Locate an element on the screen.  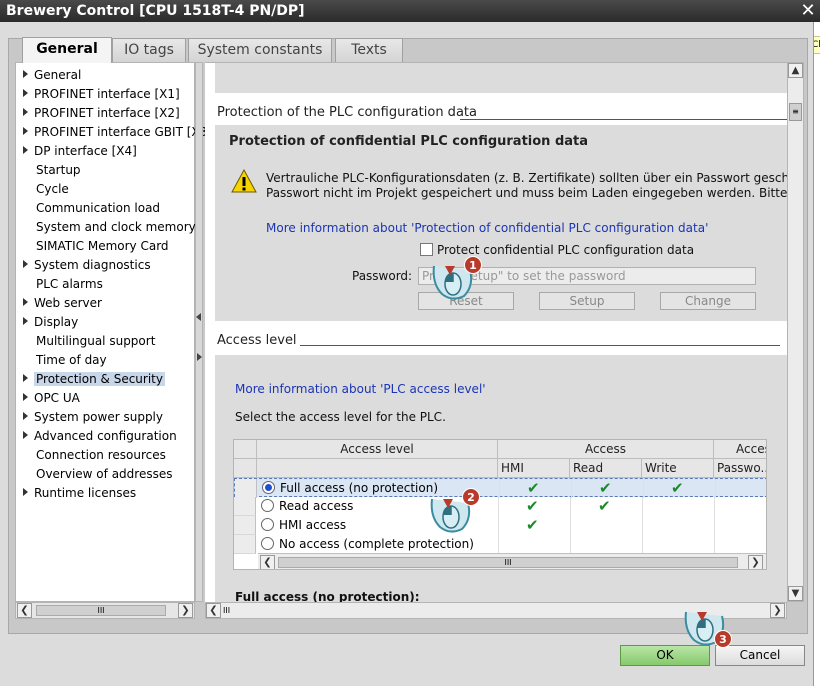
access-instruction: Select the access level for the PLC. is located at coordinates (340, 417).